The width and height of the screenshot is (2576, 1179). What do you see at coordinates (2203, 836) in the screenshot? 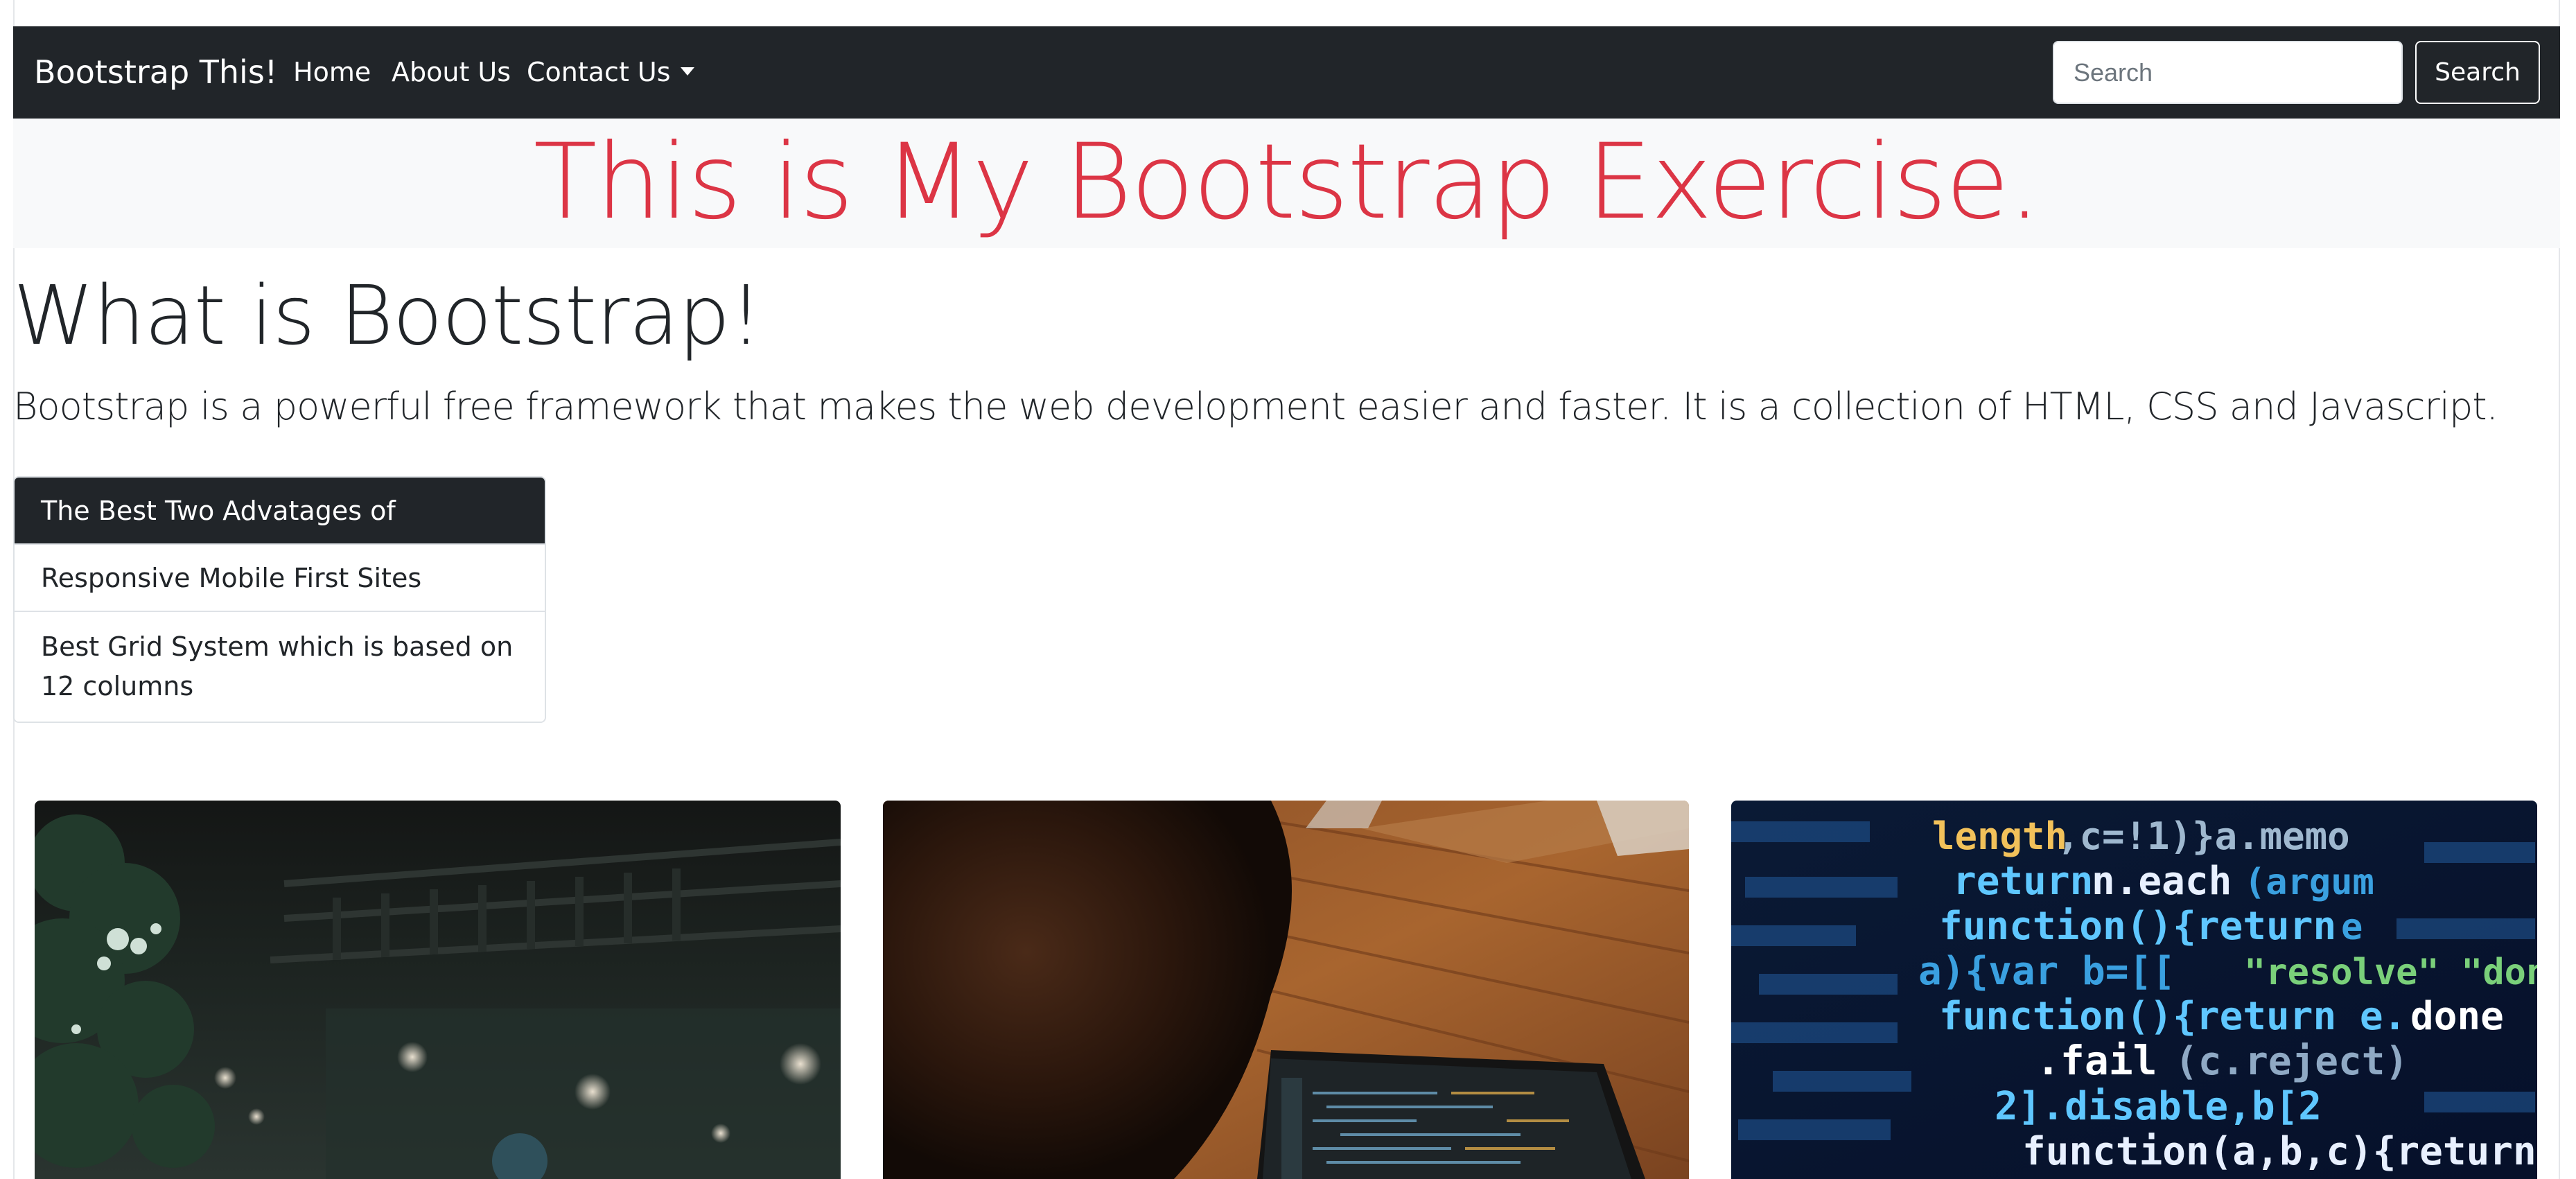
I see `svg-text: ,c=!1)}a.memo` at bounding box center [2203, 836].